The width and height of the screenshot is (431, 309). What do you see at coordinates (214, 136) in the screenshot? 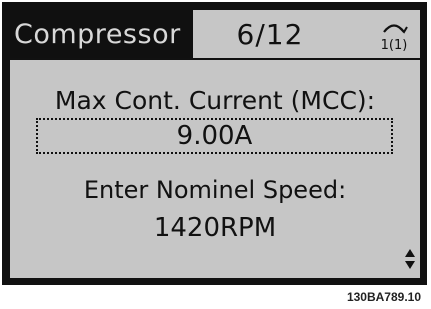
I see `parameter-value-field: 9.00A` at bounding box center [214, 136].